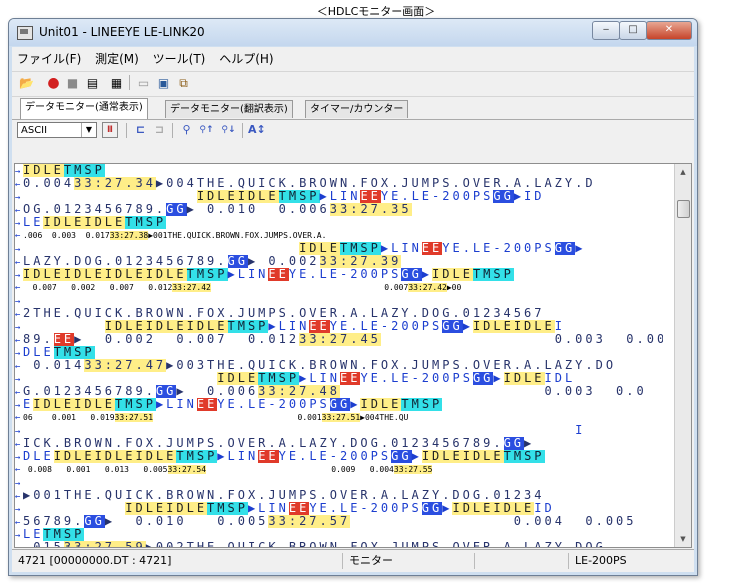  Describe the element at coordinates (64, 170) in the screenshot. I see `line-text: IDLETMSP` at that location.